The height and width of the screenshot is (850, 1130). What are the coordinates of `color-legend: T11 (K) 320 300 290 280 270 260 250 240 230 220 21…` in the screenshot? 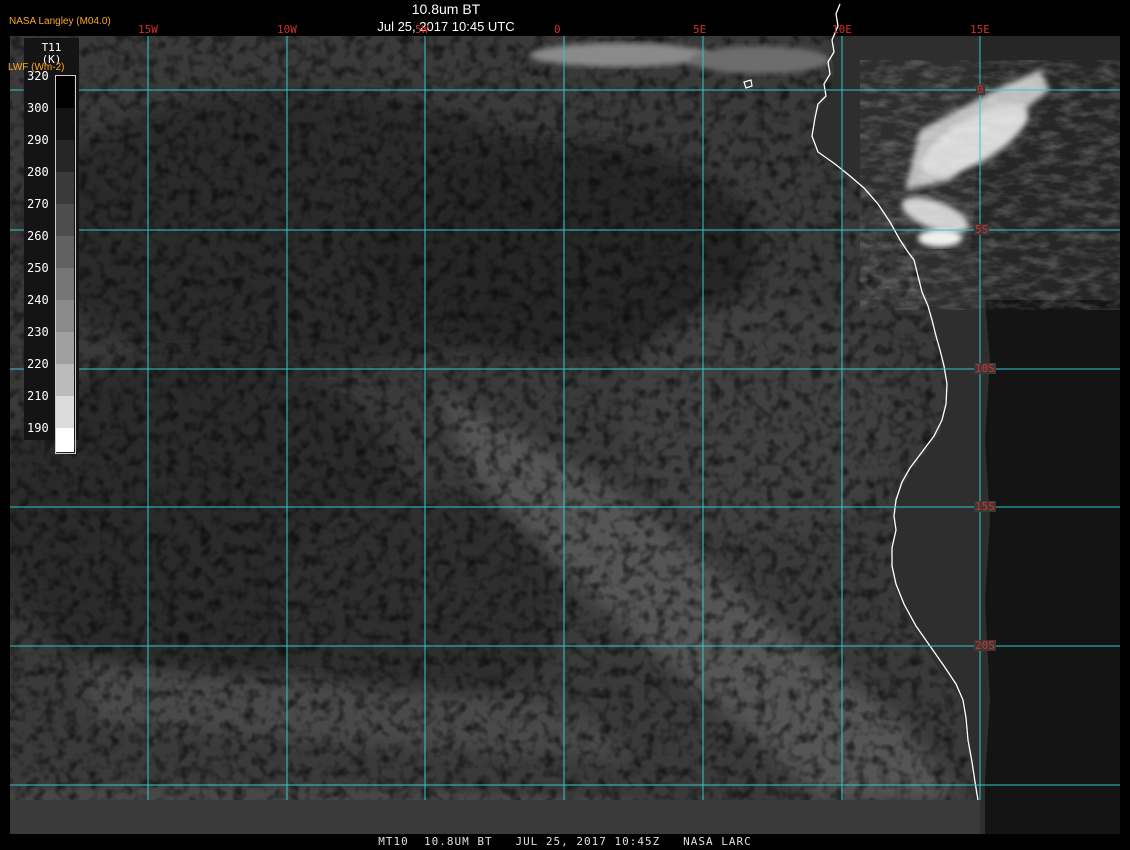 It's located at (51, 246).